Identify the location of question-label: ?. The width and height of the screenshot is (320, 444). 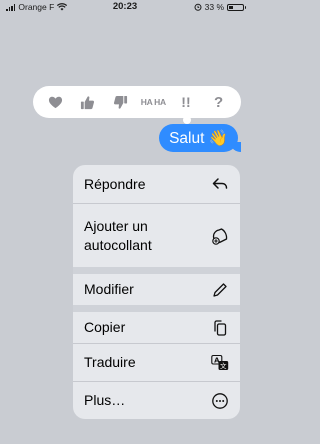
(219, 102).